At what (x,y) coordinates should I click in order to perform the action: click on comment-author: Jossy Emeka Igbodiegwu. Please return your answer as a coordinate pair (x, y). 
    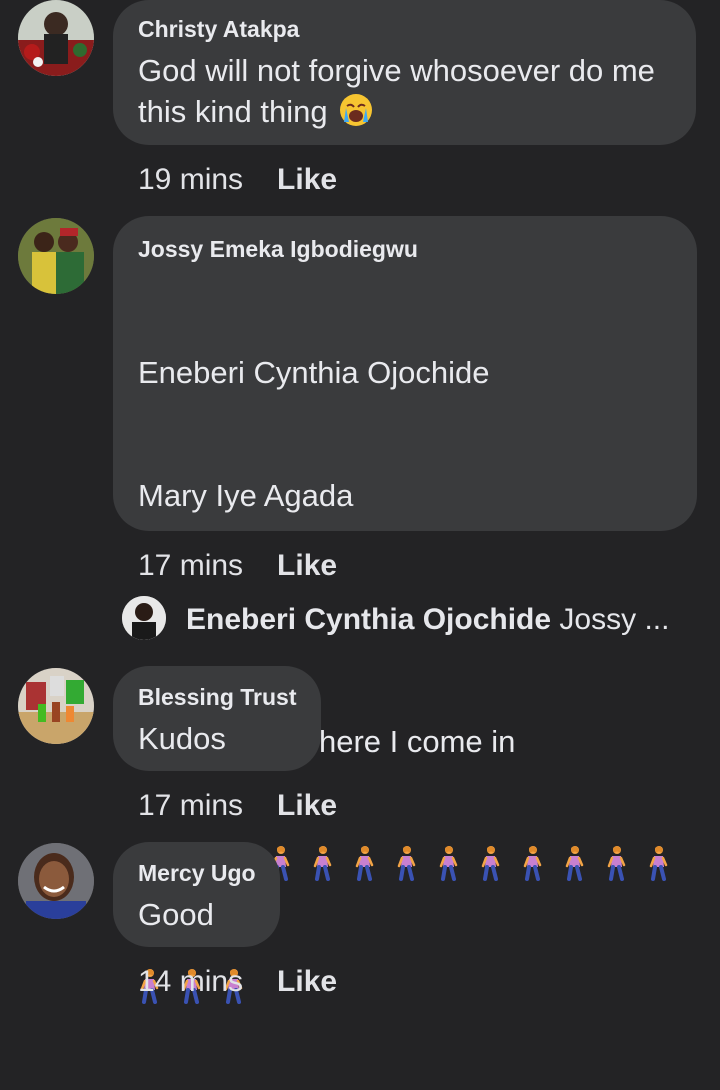
    Looking at the image, I should click on (404, 249).